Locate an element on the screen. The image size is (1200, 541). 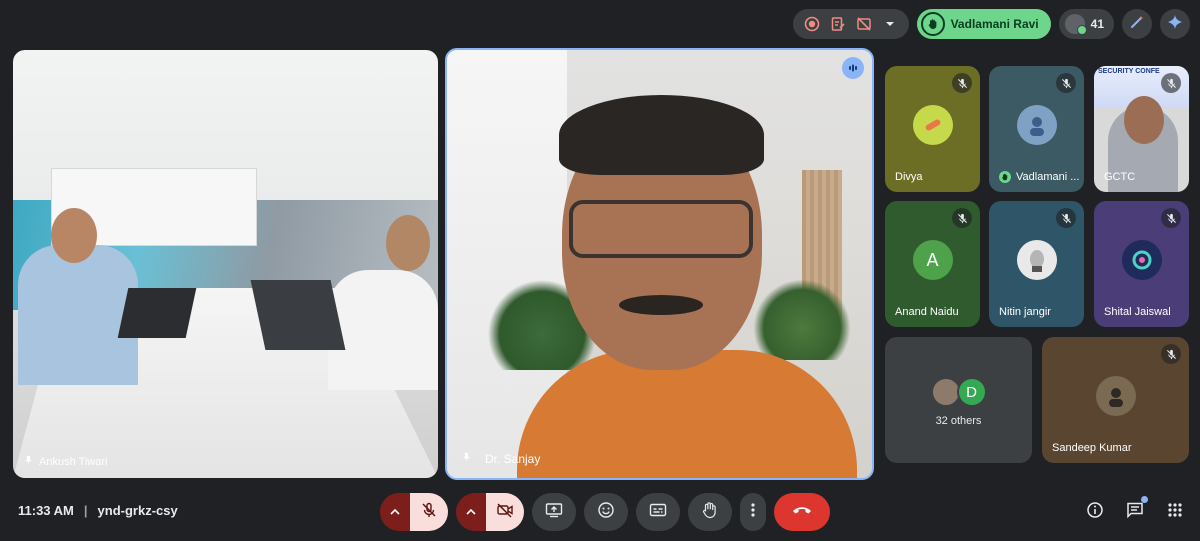
participant-count: 41 is located at coordinates (1097, 24).